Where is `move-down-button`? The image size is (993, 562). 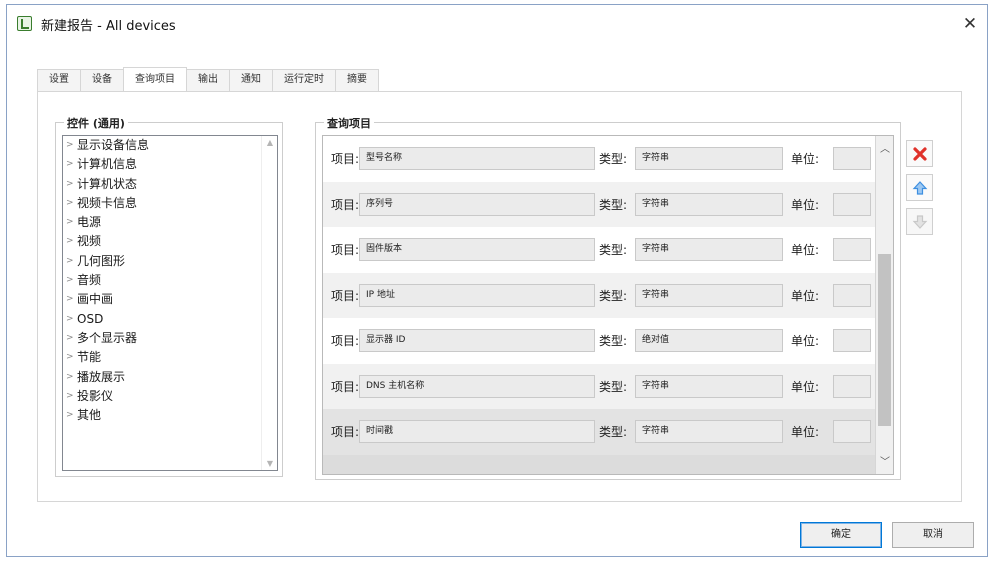 move-down-button is located at coordinates (919, 221).